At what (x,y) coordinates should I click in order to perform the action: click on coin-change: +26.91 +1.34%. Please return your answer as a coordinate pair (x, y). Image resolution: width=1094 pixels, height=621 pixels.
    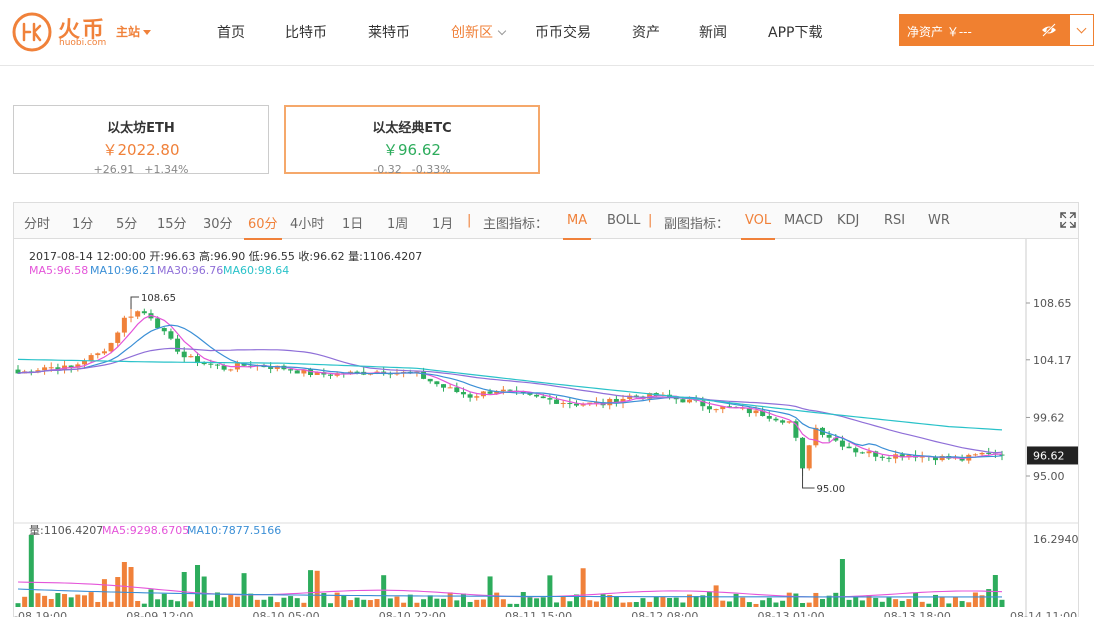
    Looking at the image, I should click on (141, 169).